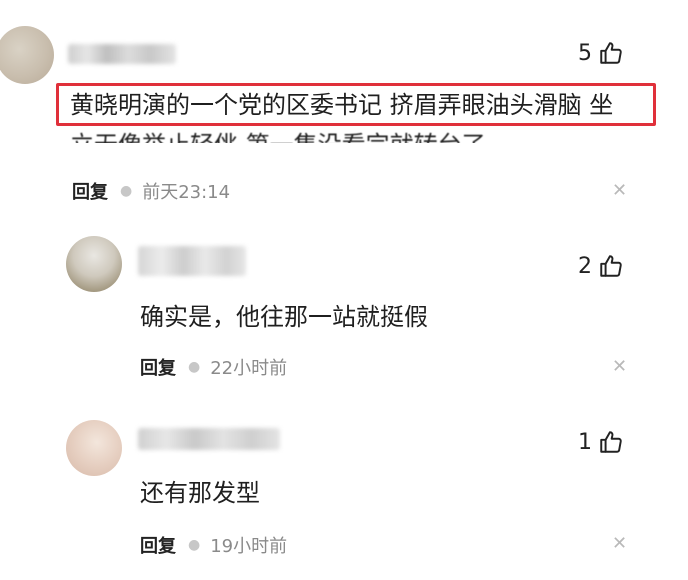 The width and height of the screenshot is (688, 580). What do you see at coordinates (200, 493) in the screenshot?
I see `comment-text: 还有那发型` at bounding box center [200, 493].